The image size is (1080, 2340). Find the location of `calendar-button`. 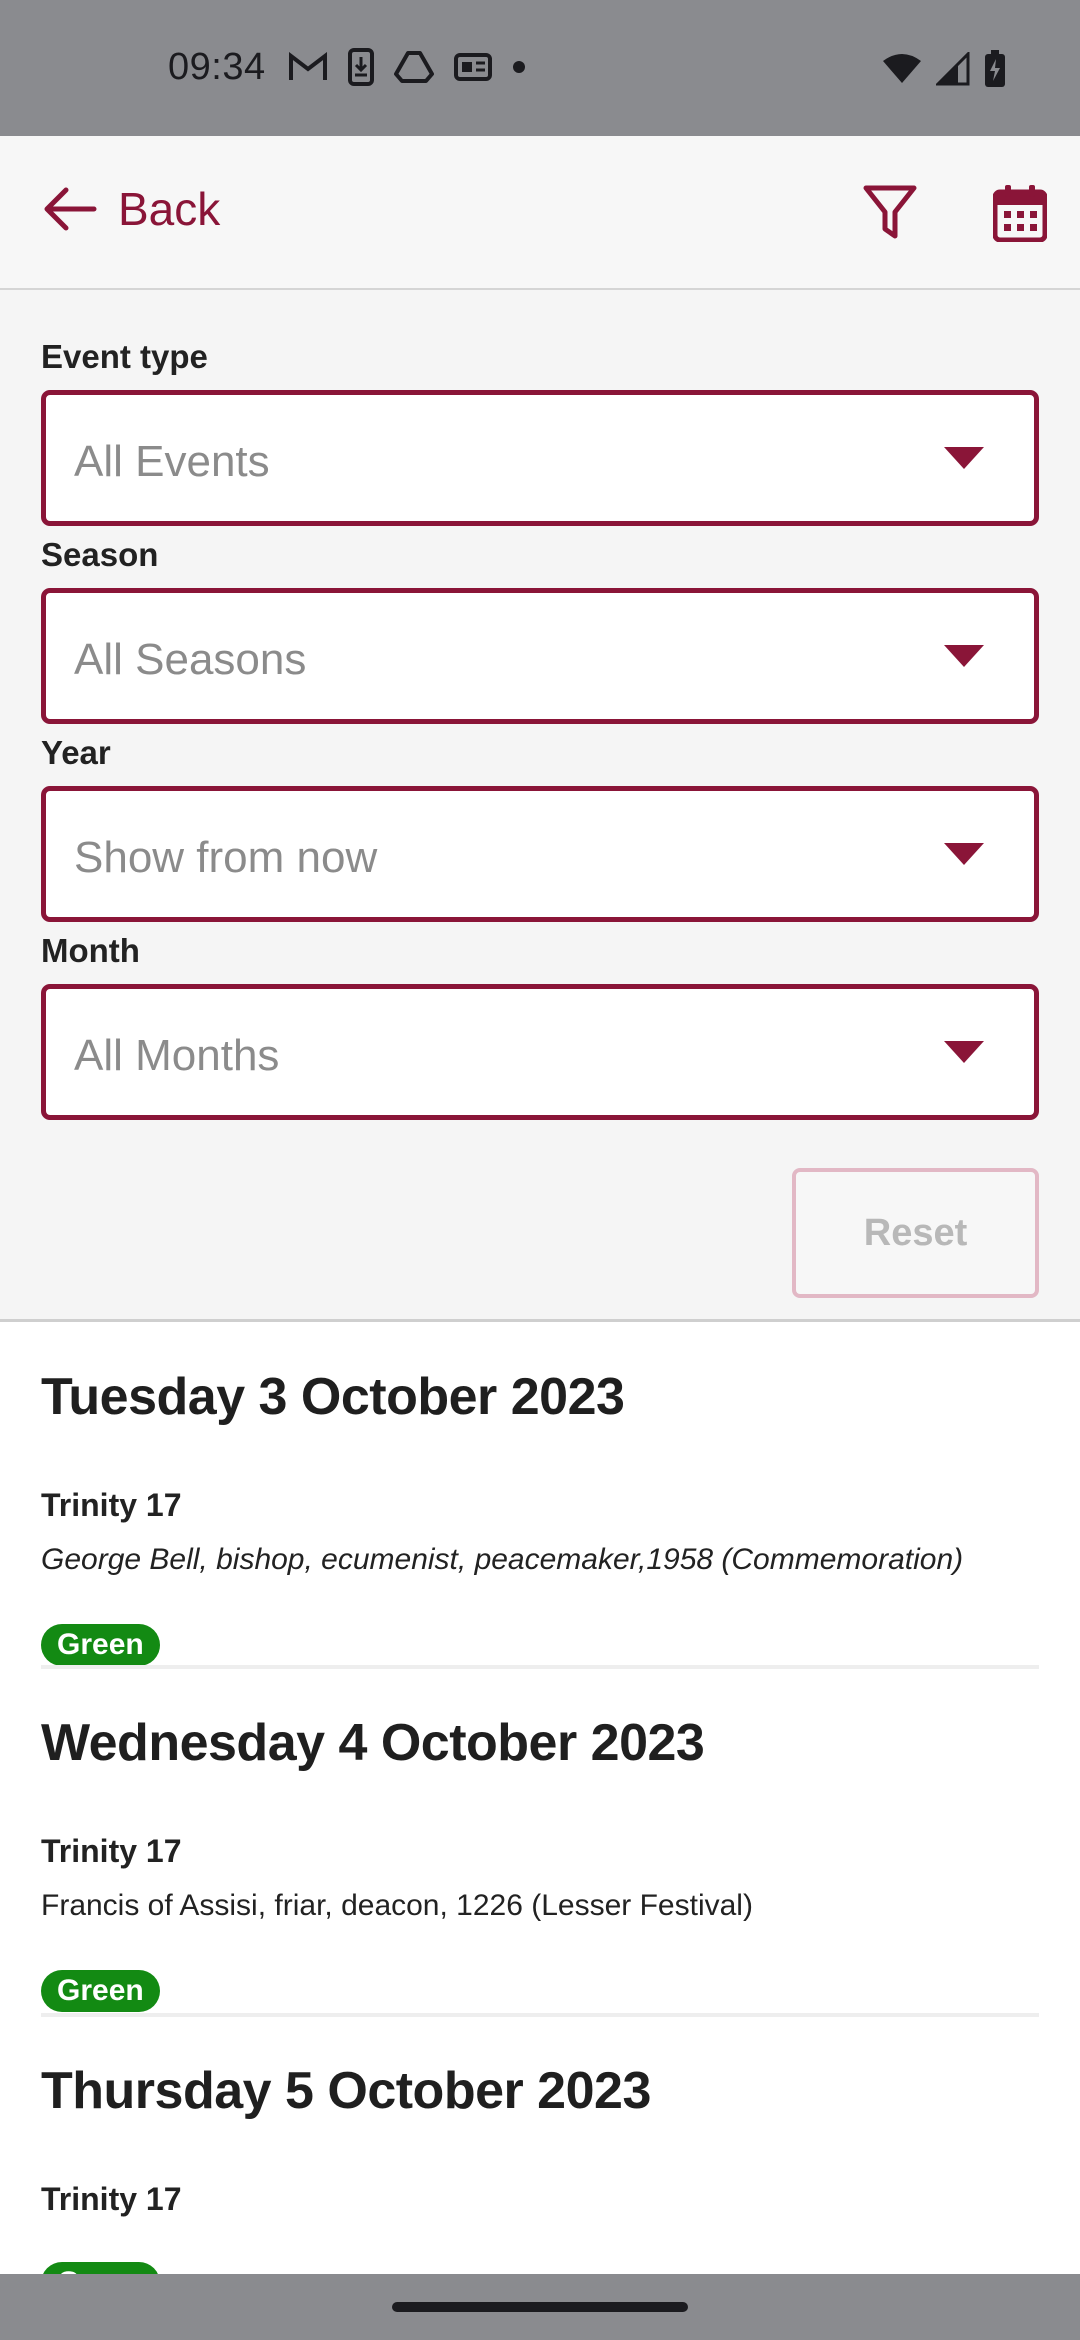

calendar-button is located at coordinates (1020, 215).